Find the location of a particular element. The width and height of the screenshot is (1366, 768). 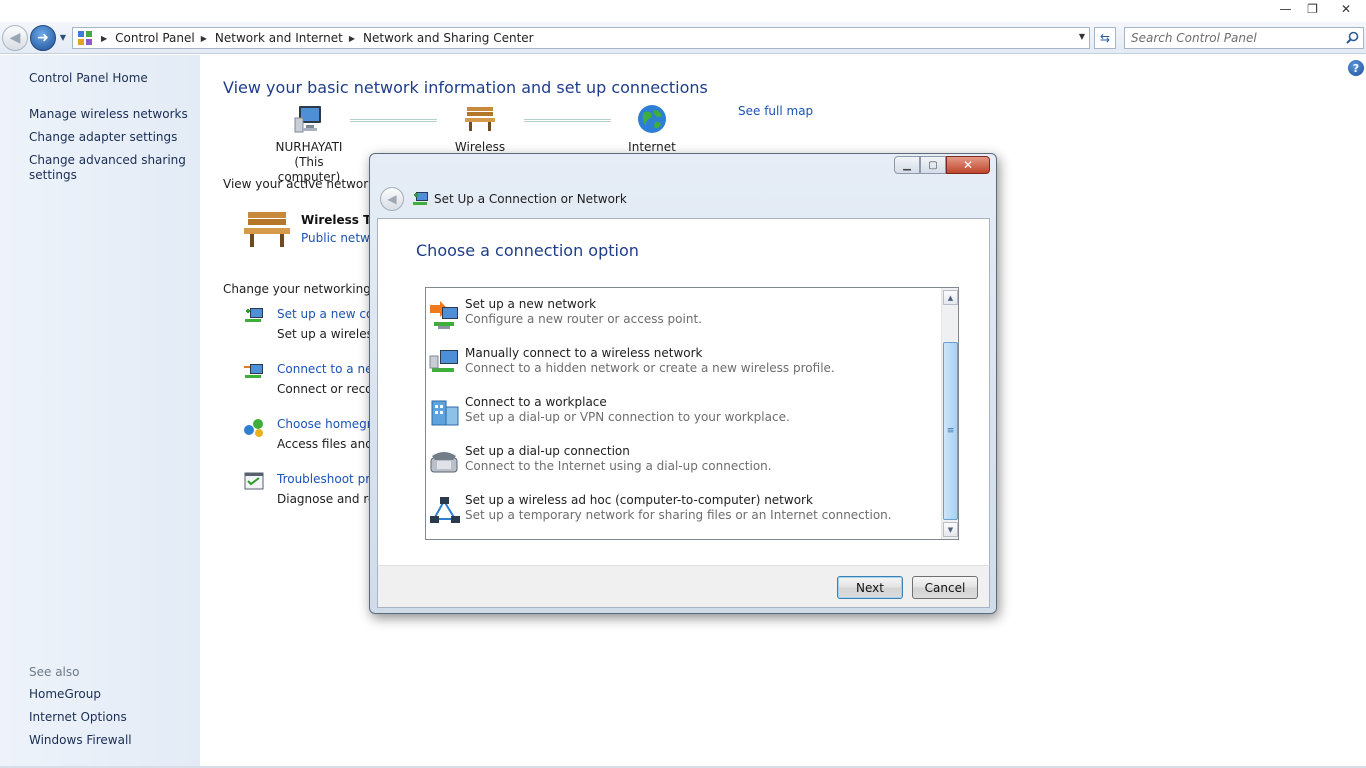

see-also-windows-firewall: Windows Firewall is located at coordinates (109, 740).